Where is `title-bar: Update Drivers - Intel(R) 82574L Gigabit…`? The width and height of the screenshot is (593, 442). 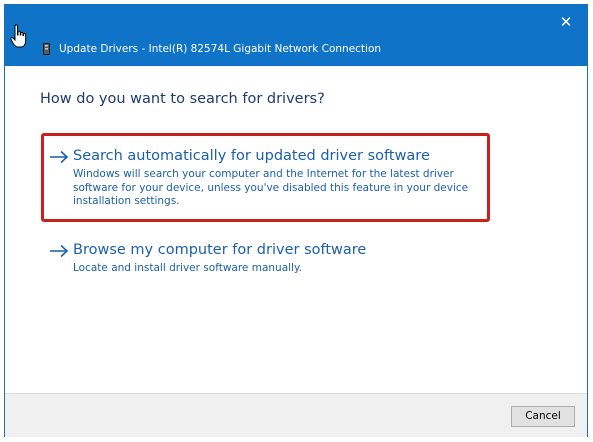 title-bar: Update Drivers - Intel(R) 82574L Gigabit… is located at coordinates (296, 35).